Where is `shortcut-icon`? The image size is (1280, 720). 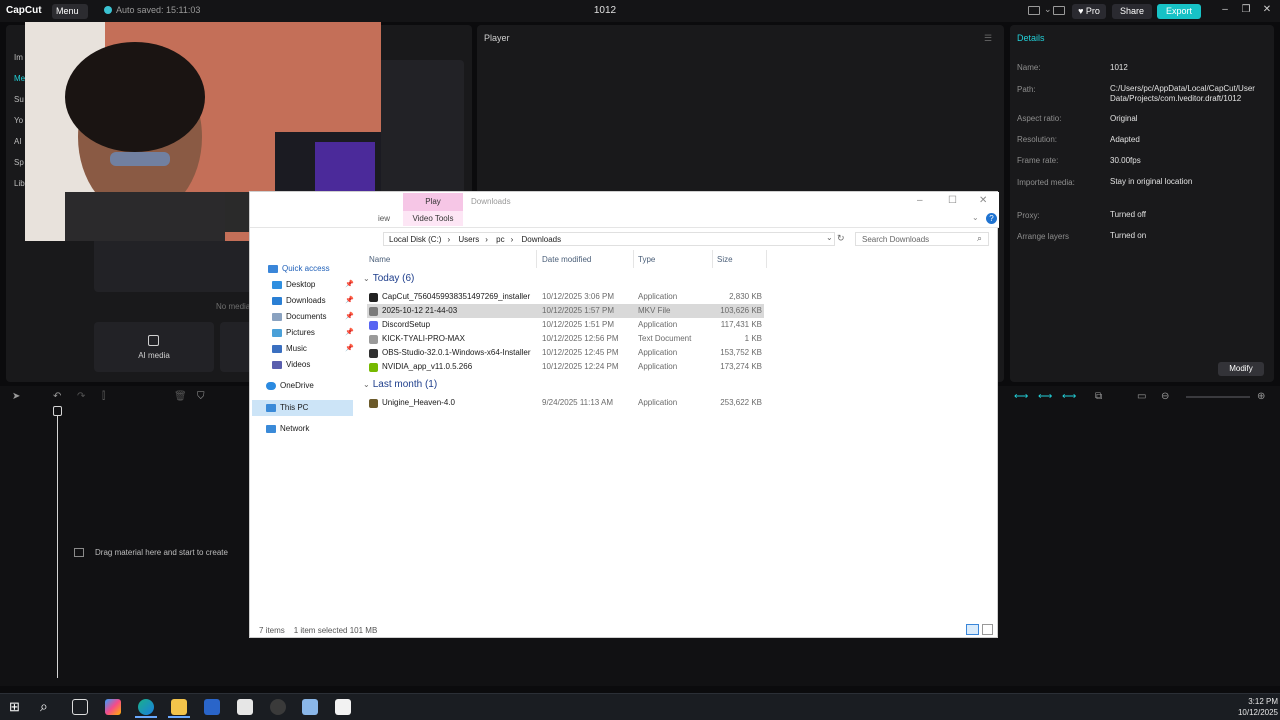
shortcut-icon is located at coordinates (1059, 10).